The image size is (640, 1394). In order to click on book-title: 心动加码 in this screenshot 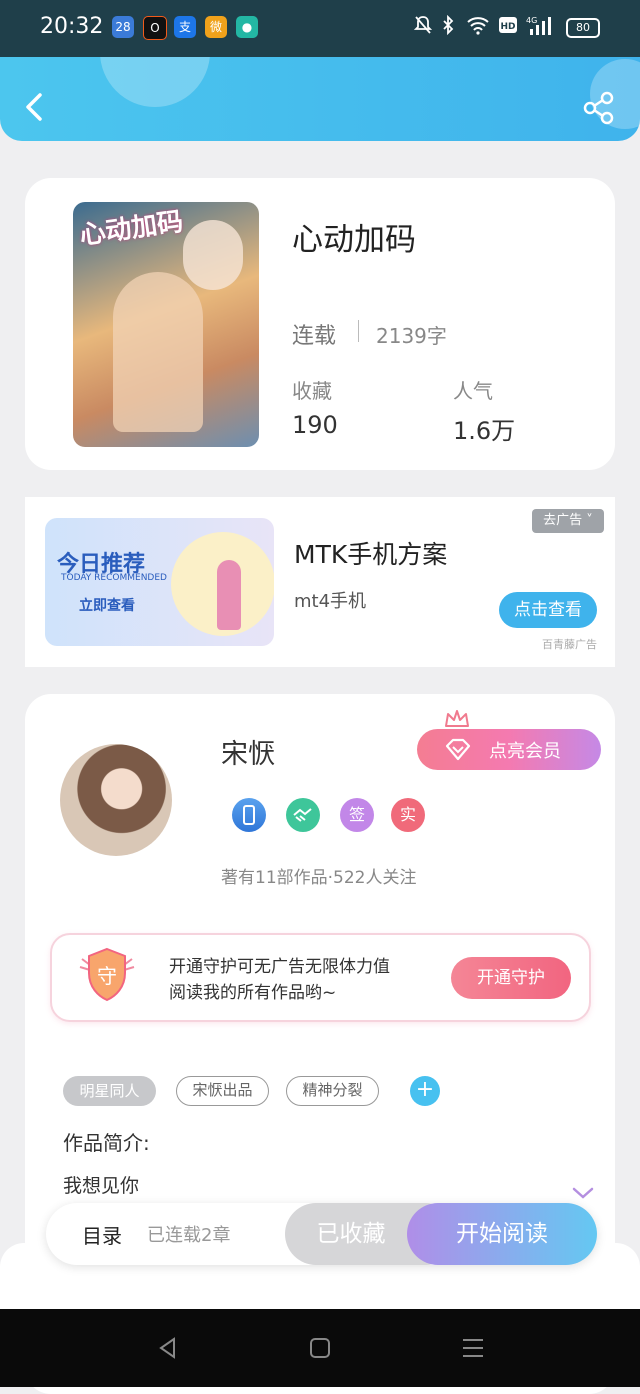, I will do `click(354, 240)`.